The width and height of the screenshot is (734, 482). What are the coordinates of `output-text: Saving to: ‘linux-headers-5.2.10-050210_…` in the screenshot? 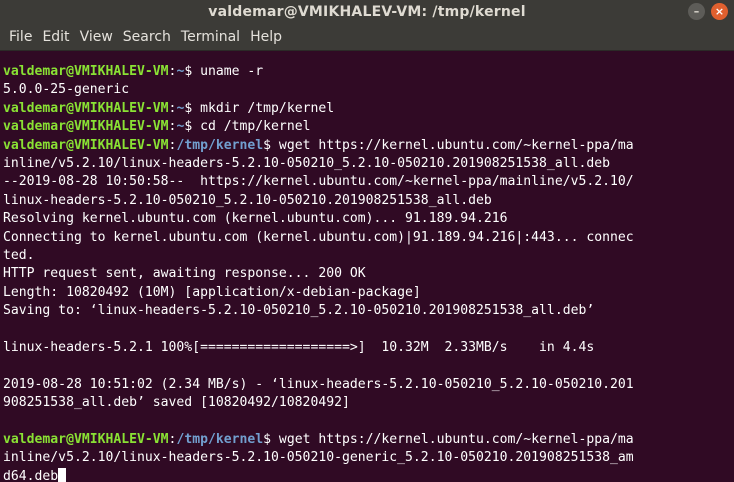 It's located at (299, 311).